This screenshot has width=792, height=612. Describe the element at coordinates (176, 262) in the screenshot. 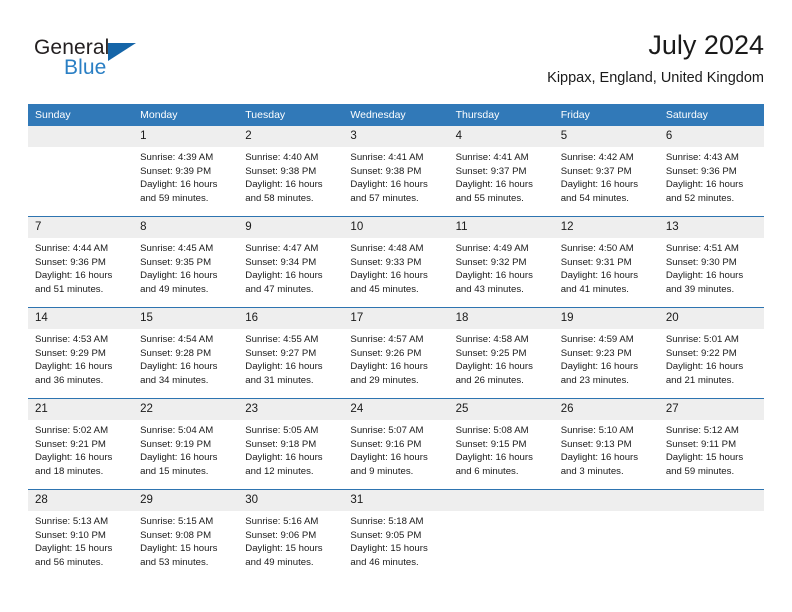

I see `sunset-time-text: Sunset: 9:35 PM` at that location.